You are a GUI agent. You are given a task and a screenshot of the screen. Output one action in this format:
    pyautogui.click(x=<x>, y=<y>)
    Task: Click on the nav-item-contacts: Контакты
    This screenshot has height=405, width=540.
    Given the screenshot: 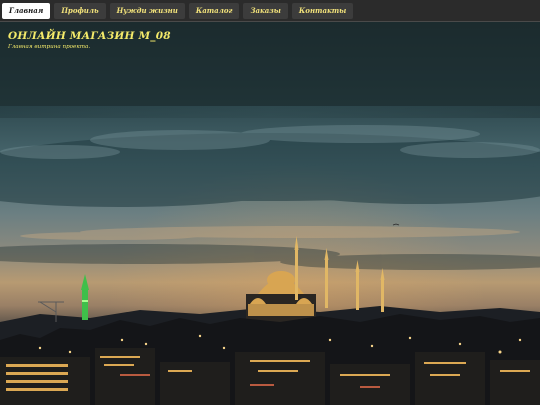 What is the action you would take?
    pyautogui.click(x=322, y=10)
    